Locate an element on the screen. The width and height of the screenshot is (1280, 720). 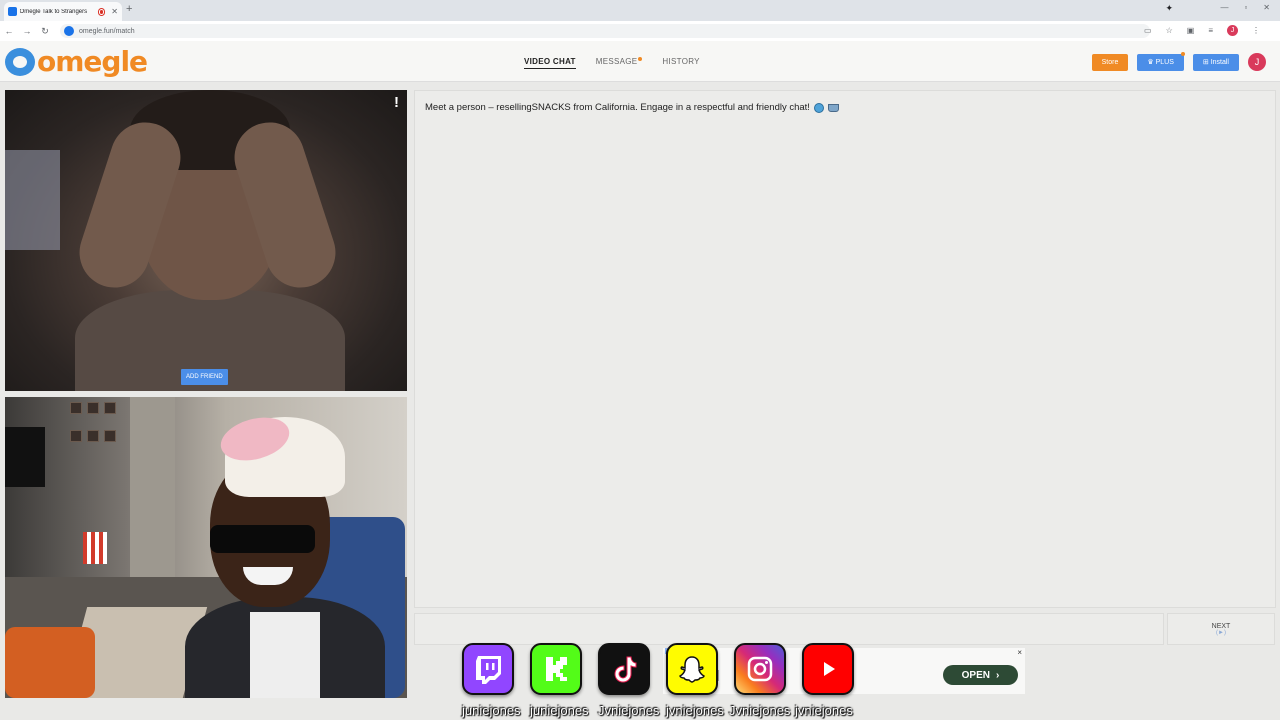
extensions-icon: ≡ is located at coordinates (1210, 30).